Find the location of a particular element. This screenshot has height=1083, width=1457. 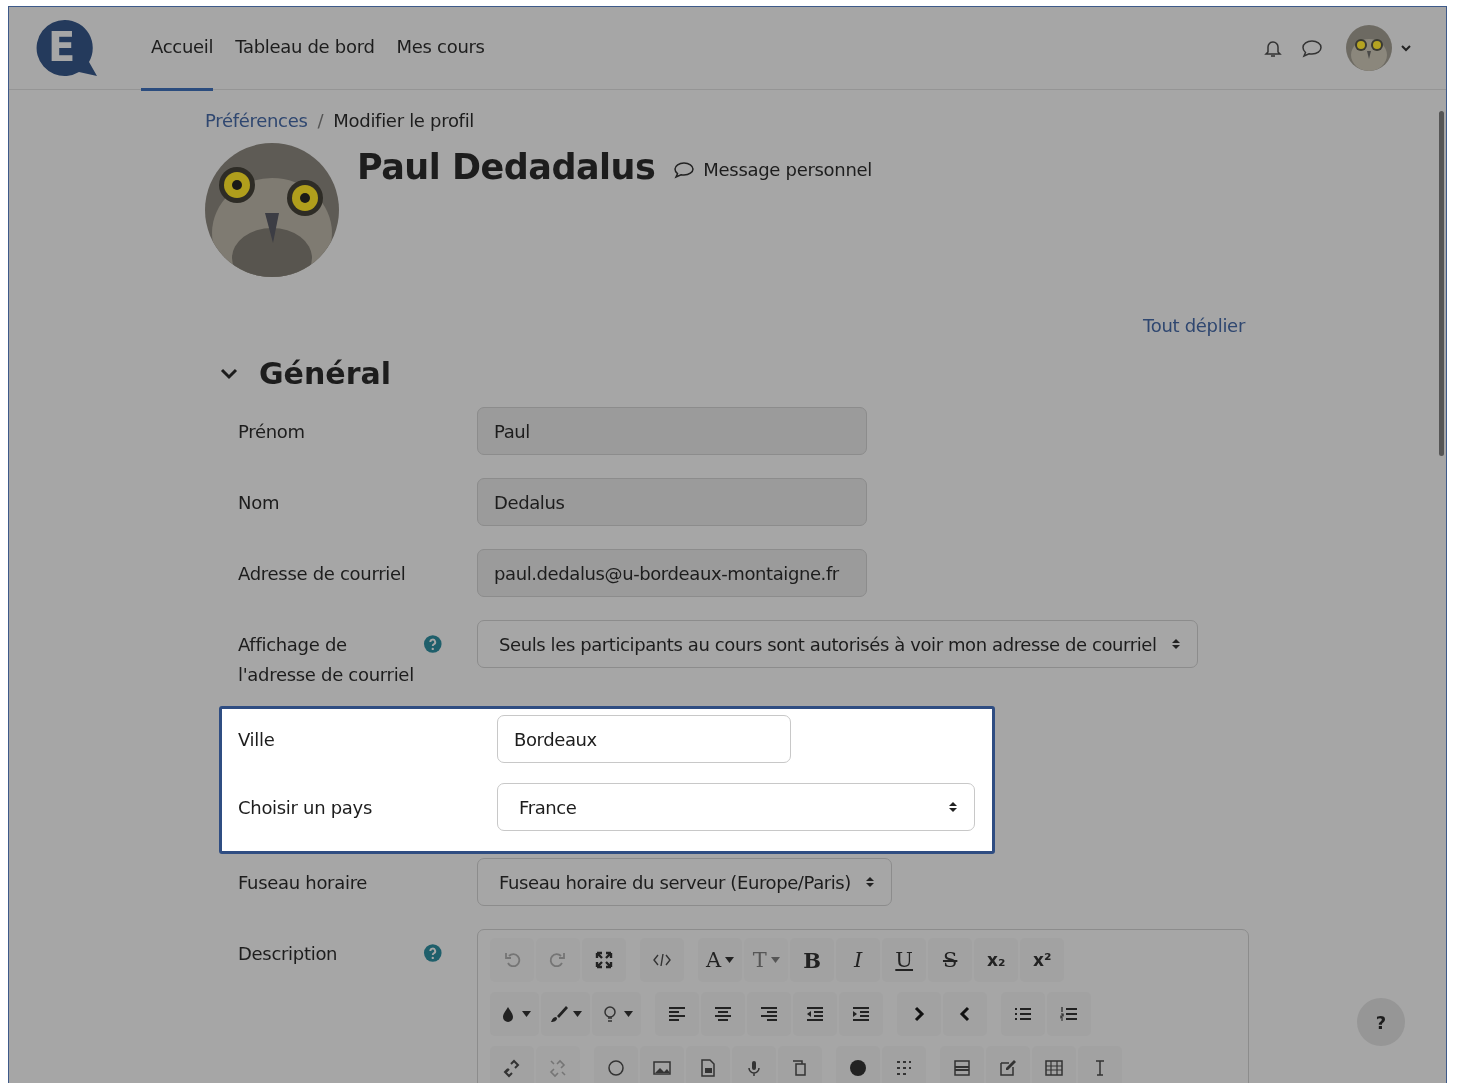

align-right-icon is located at coordinates (769, 1014).